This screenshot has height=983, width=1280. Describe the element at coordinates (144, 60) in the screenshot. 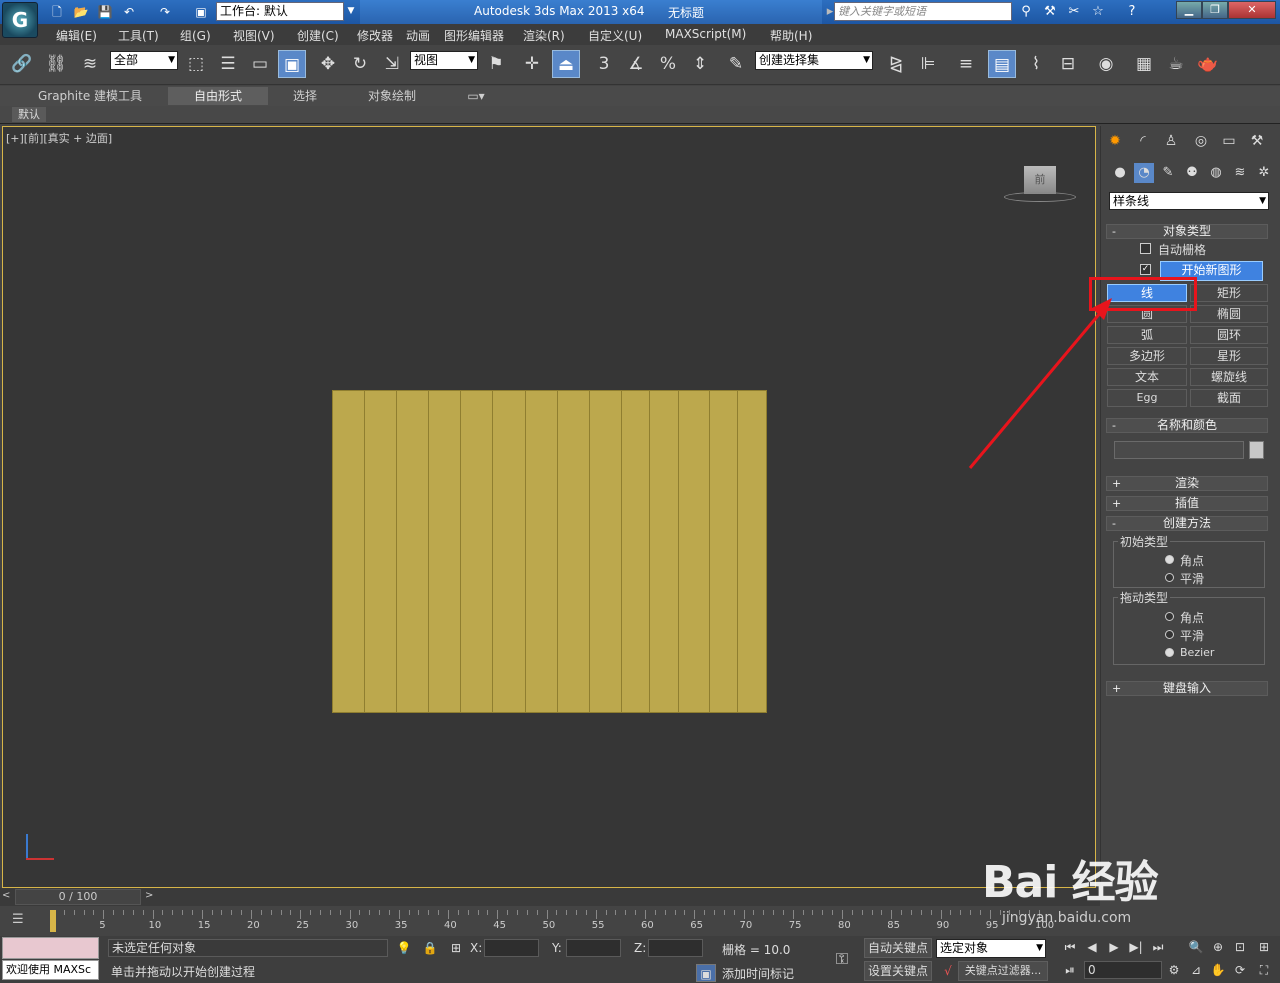

I see `selection-filter-dropdown: 全部 ▼` at that location.